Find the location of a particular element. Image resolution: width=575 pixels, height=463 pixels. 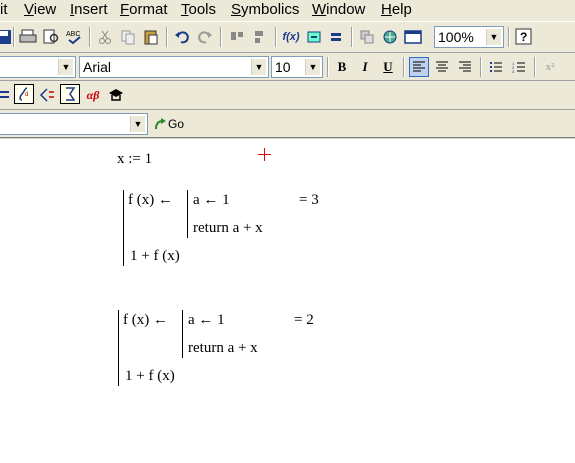

symbolic-icon is located at coordinates (116, 95).